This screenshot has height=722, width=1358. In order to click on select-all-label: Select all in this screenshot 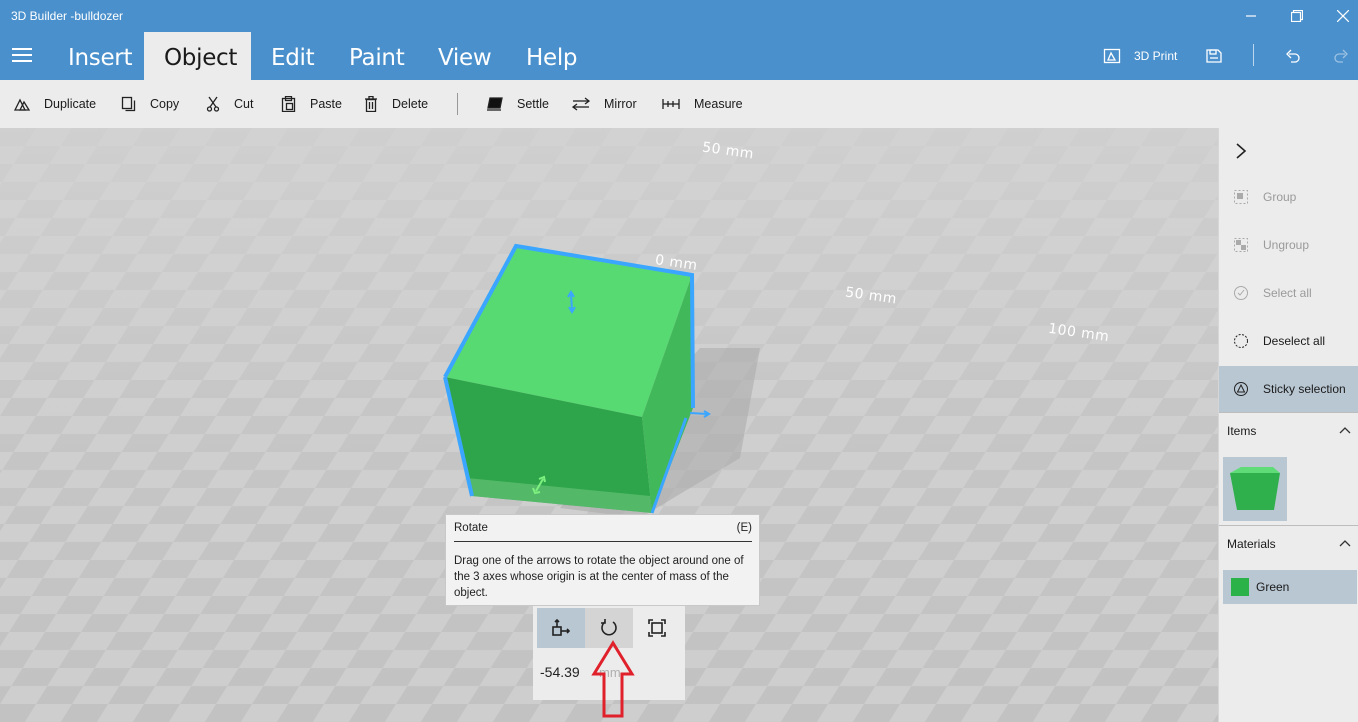, I will do `click(1287, 293)`.